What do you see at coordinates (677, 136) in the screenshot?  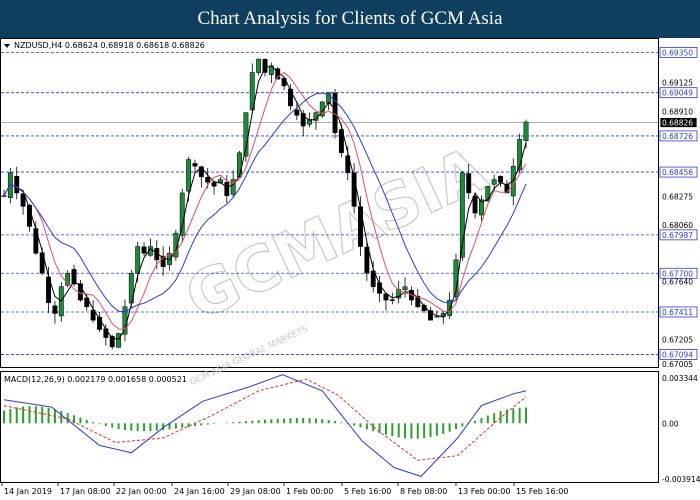 I see `price-tick-label: 0.68726` at bounding box center [677, 136].